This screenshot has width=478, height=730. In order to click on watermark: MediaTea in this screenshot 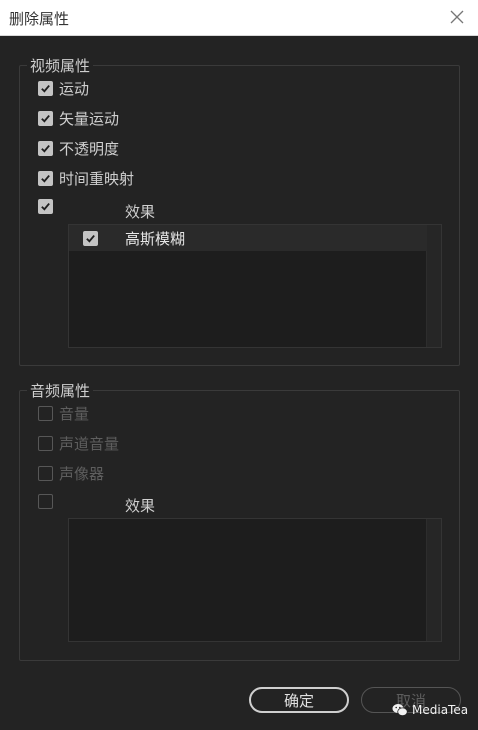, I will do `click(430, 710)`.